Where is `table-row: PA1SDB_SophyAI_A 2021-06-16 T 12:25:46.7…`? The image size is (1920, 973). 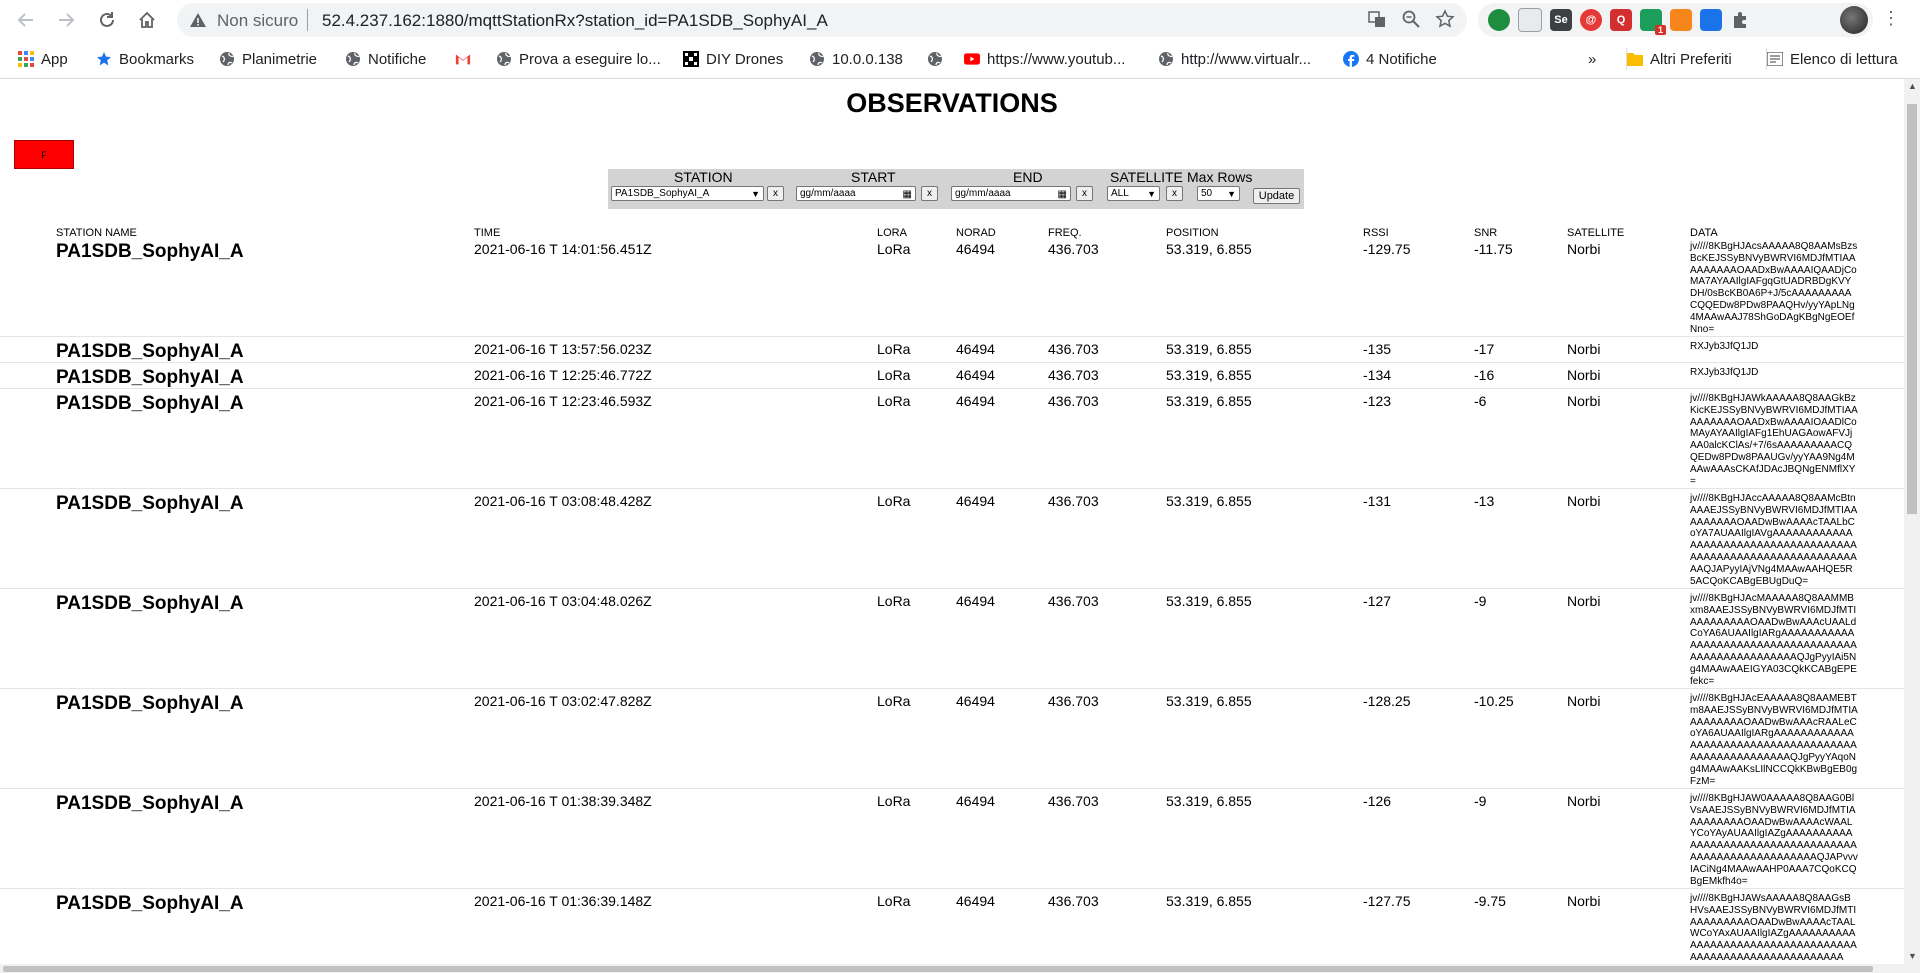 table-row: PA1SDB_SophyAI_A 2021-06-16 T 12:25:46.7… is located at coordinates (952, 378).